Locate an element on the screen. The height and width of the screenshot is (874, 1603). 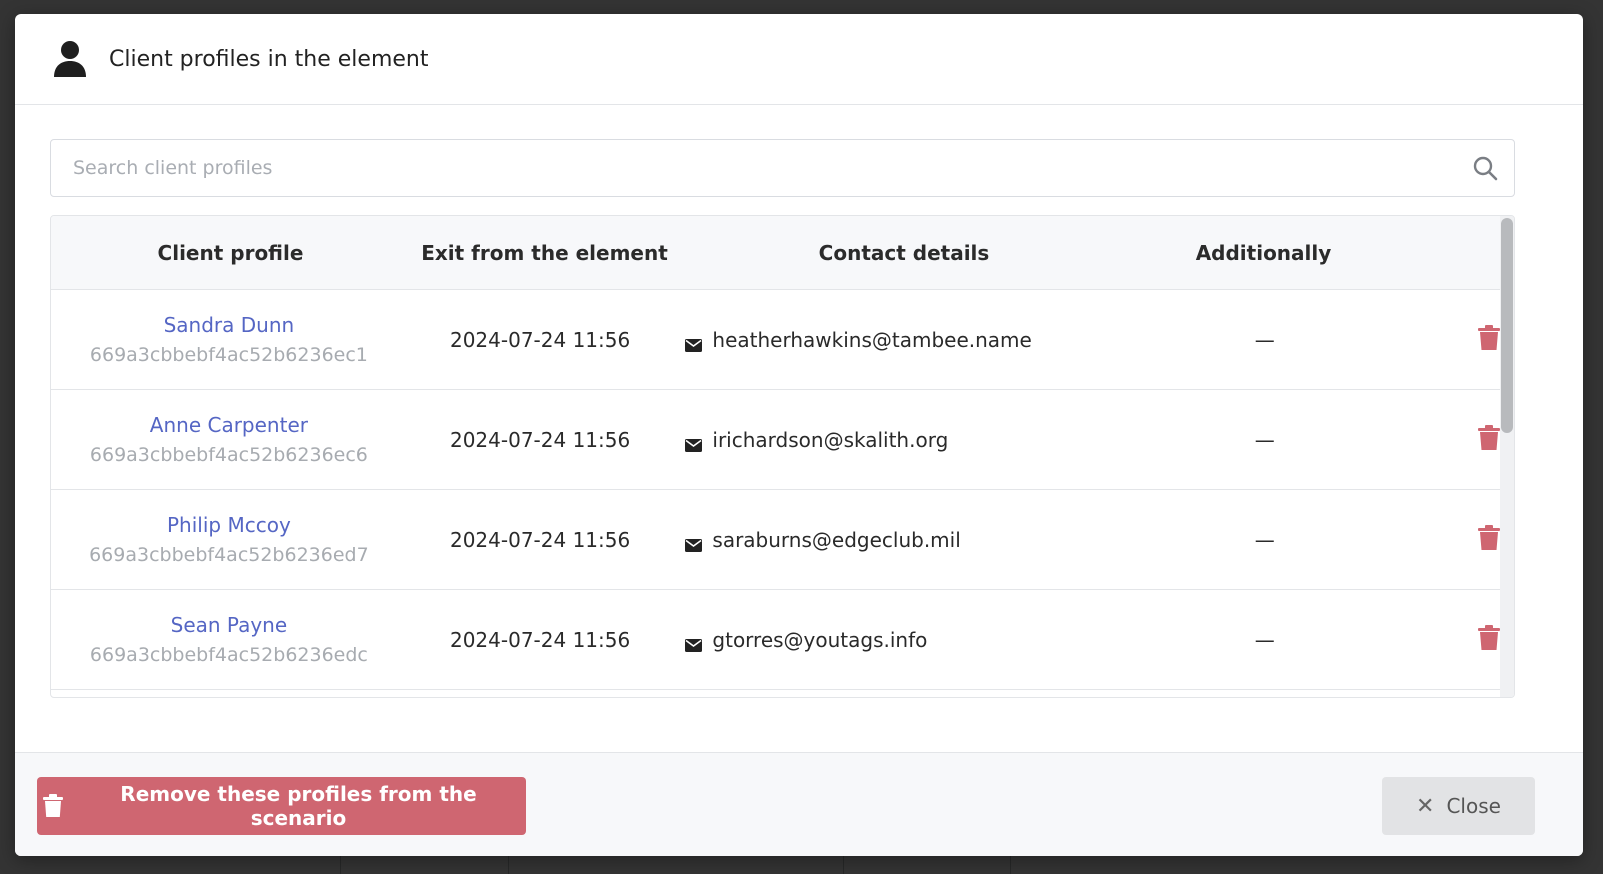
contact-email: gtorres@youtags.info is located at coordinates (820, 639).